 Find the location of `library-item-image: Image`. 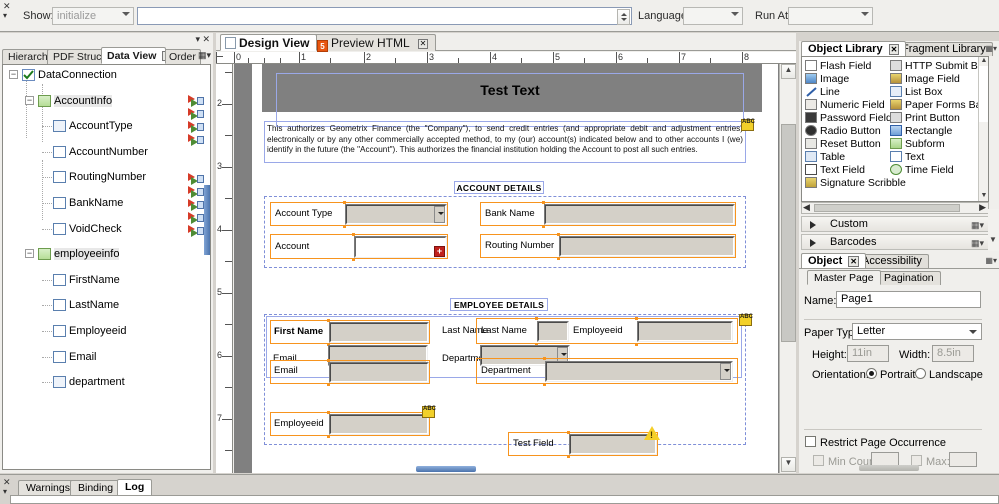

library-item-image: Image is located at coordinates (827, 79).